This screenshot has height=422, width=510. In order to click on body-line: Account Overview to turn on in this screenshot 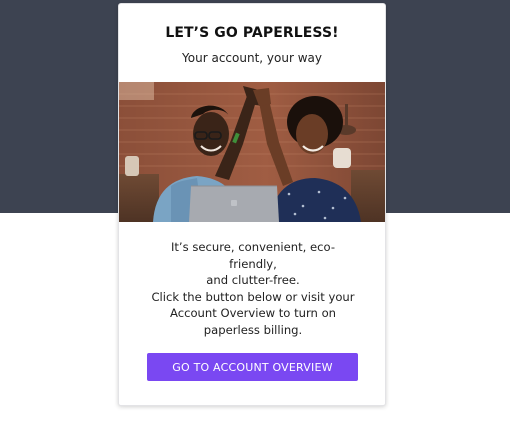, I will do `click(253, 313)`.